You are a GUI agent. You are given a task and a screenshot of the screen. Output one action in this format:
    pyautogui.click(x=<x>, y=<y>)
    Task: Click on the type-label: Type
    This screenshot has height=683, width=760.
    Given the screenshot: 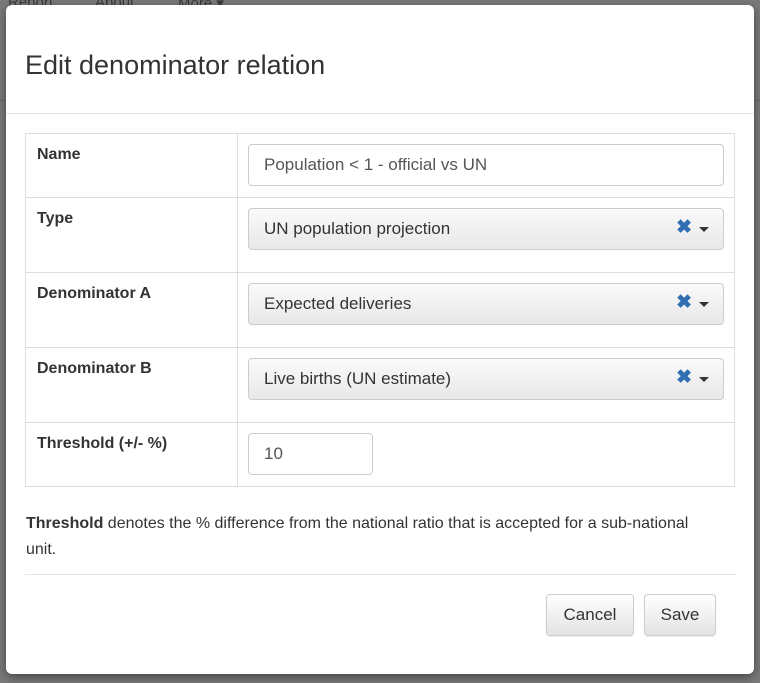 What is the action you would take?
    pyautogui.click(x=131, y=235)
    